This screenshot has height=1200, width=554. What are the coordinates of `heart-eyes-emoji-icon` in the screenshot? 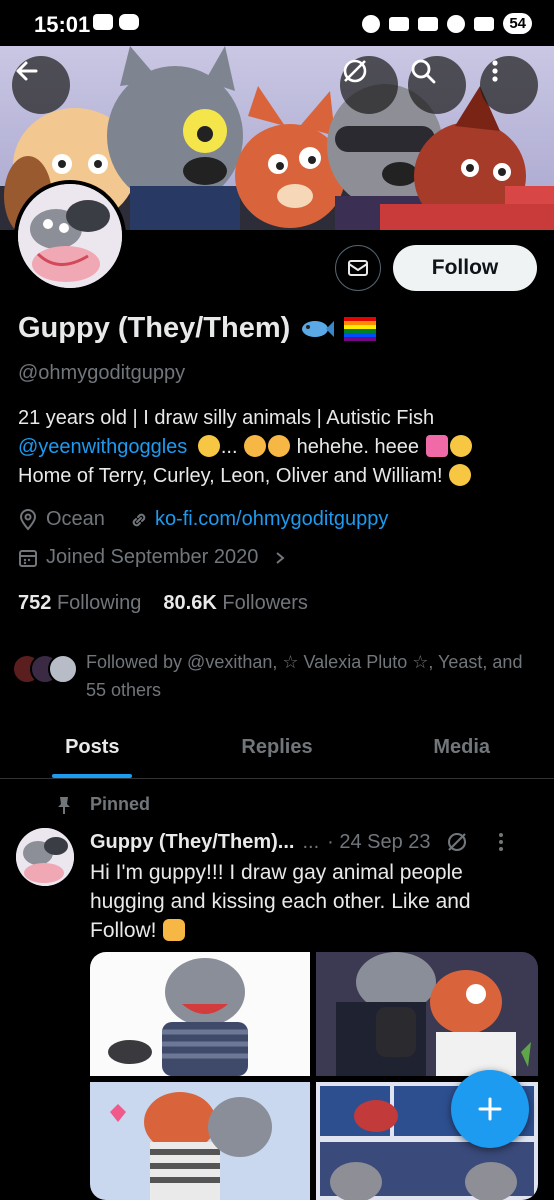 It's located at (460, 446).